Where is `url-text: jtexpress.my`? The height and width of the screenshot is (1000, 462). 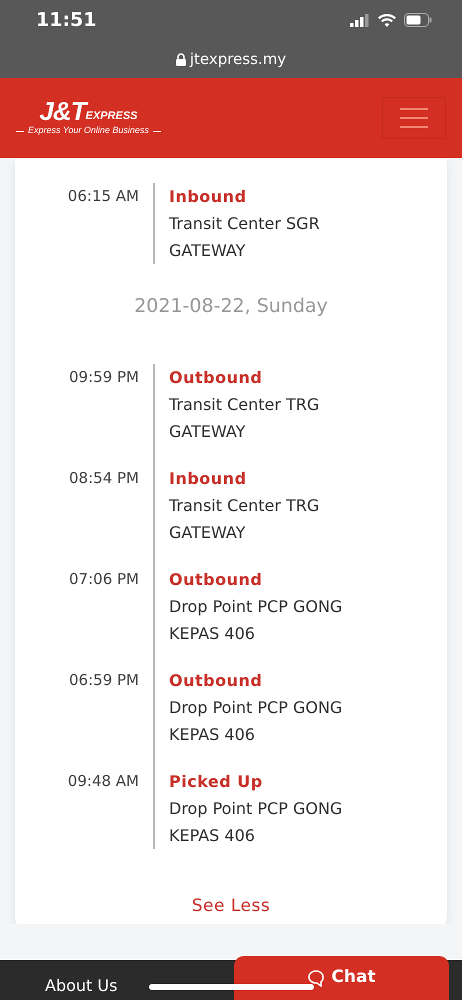
url-text: jtexpress.my is located at coordinates (238, 59).